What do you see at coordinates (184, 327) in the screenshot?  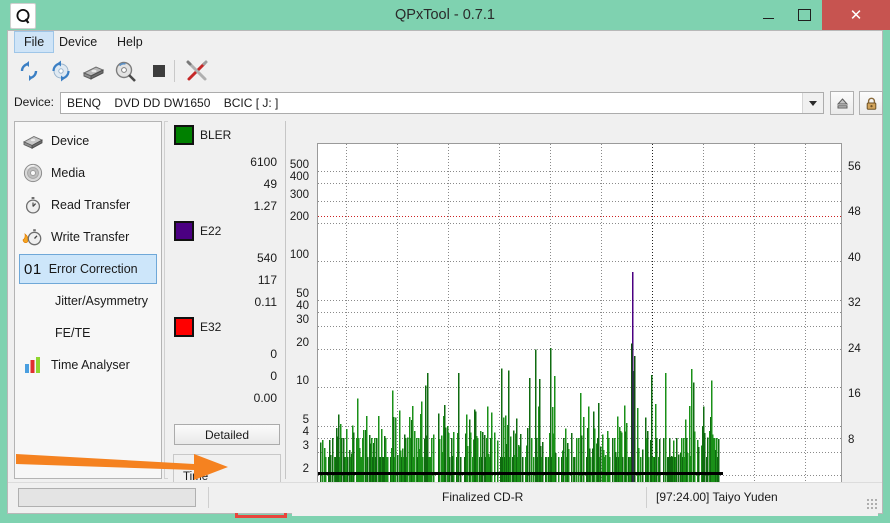 I see `legend-swatch-e32` at bounding box center [184, 327].